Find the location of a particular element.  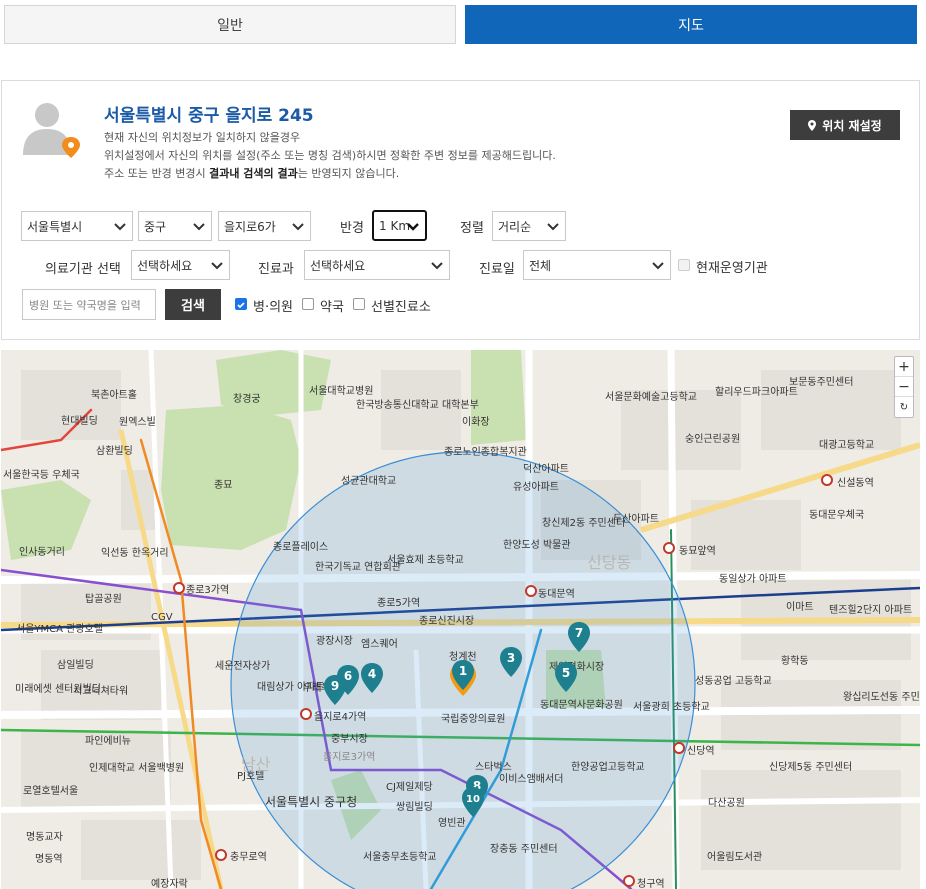

map-label: 한양공업고등학교 is located at coordinates (608, 766).